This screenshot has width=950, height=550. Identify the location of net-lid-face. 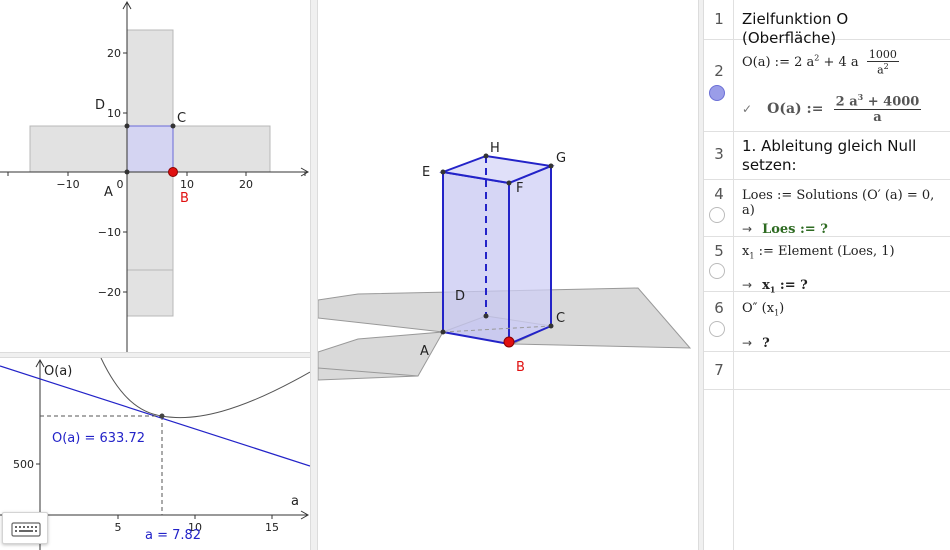
(150, 293).